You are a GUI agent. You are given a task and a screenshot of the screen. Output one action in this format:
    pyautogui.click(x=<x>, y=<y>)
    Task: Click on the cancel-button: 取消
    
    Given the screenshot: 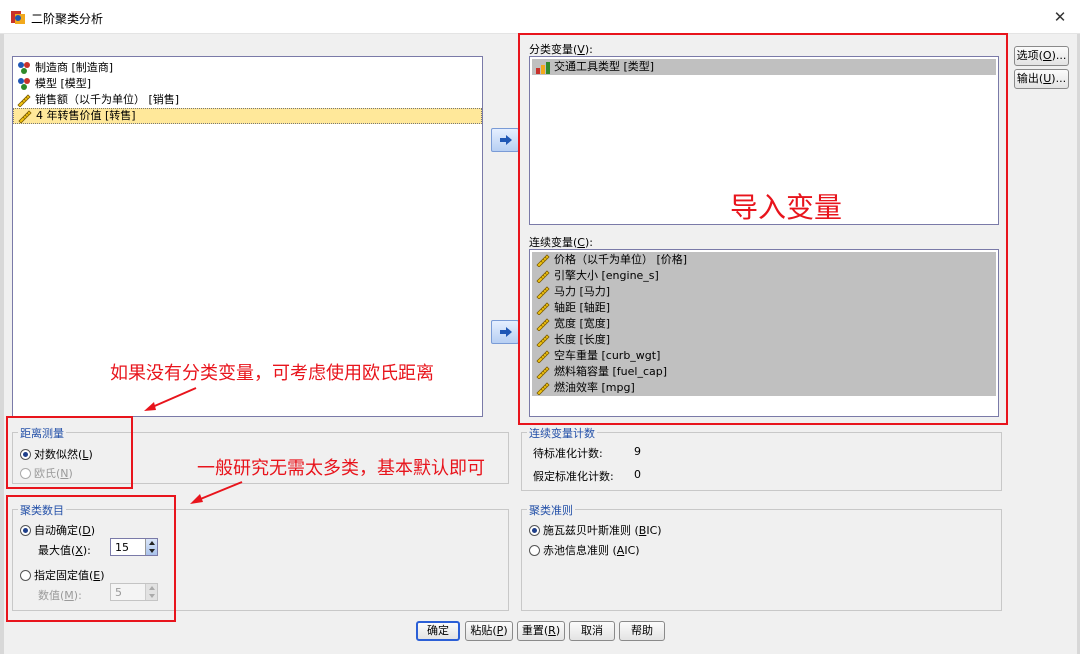 What is the action you would take?
    pyautogui.click(x=592, y=631)
    